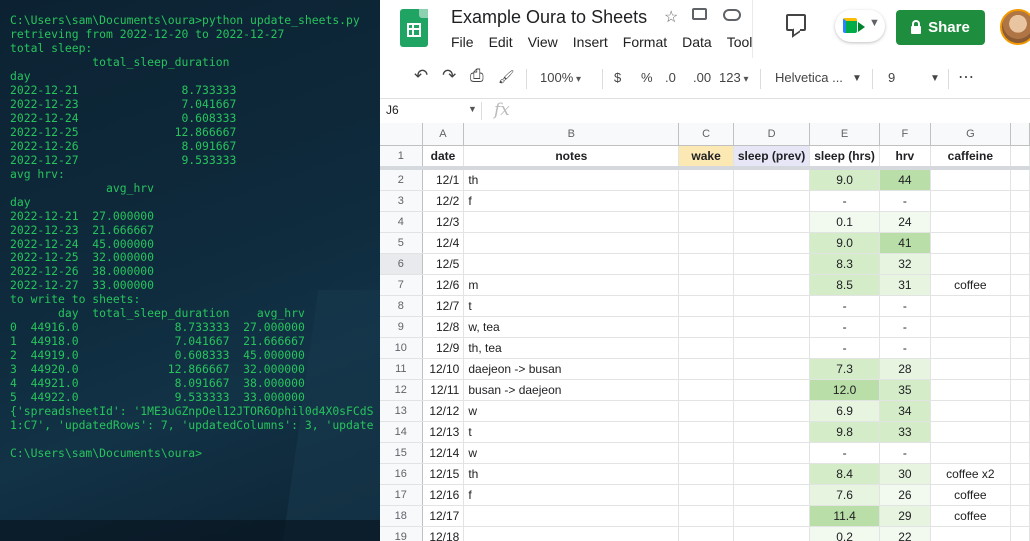 This screenshot has width=1030, height=541. Describe the element at coordinates (401, 369) in the screenshot. I see `row-header: 11` at that location.